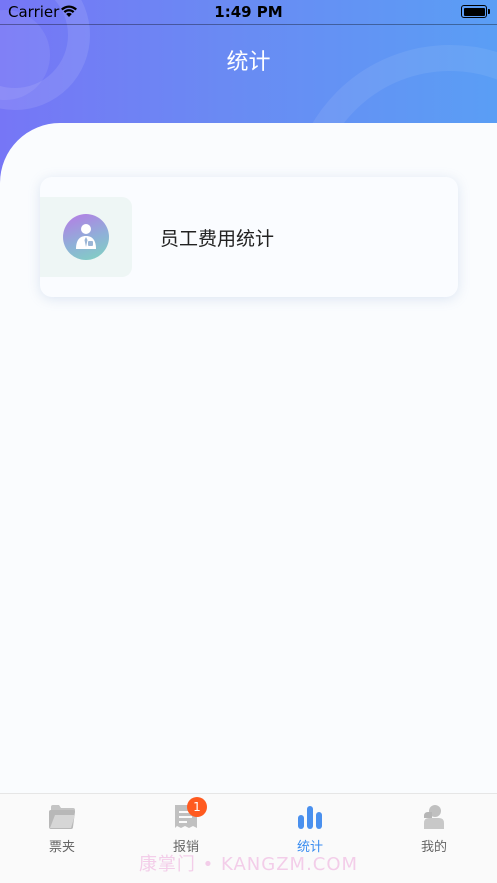 The width and height of the screenshot is (497, 883). Describe the element at coordinates (475, 11) in the screenshot. I see `battery-icon` at that location.